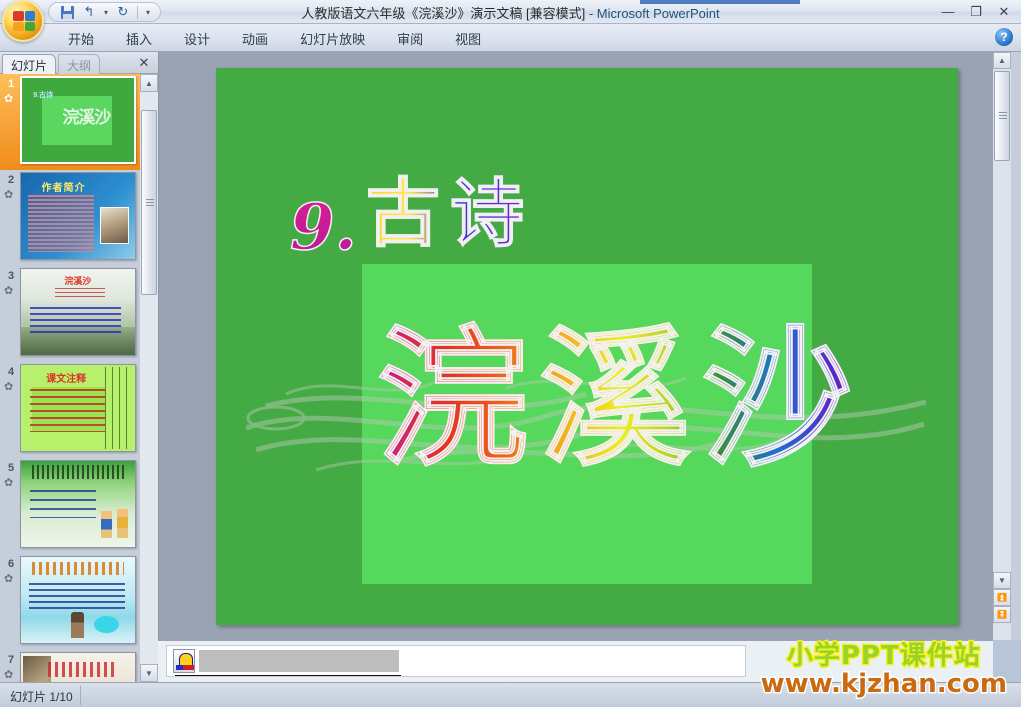  I want to click on slides-pane-tabs: 幻灯片 大纲 ✕, so click(79, 63).